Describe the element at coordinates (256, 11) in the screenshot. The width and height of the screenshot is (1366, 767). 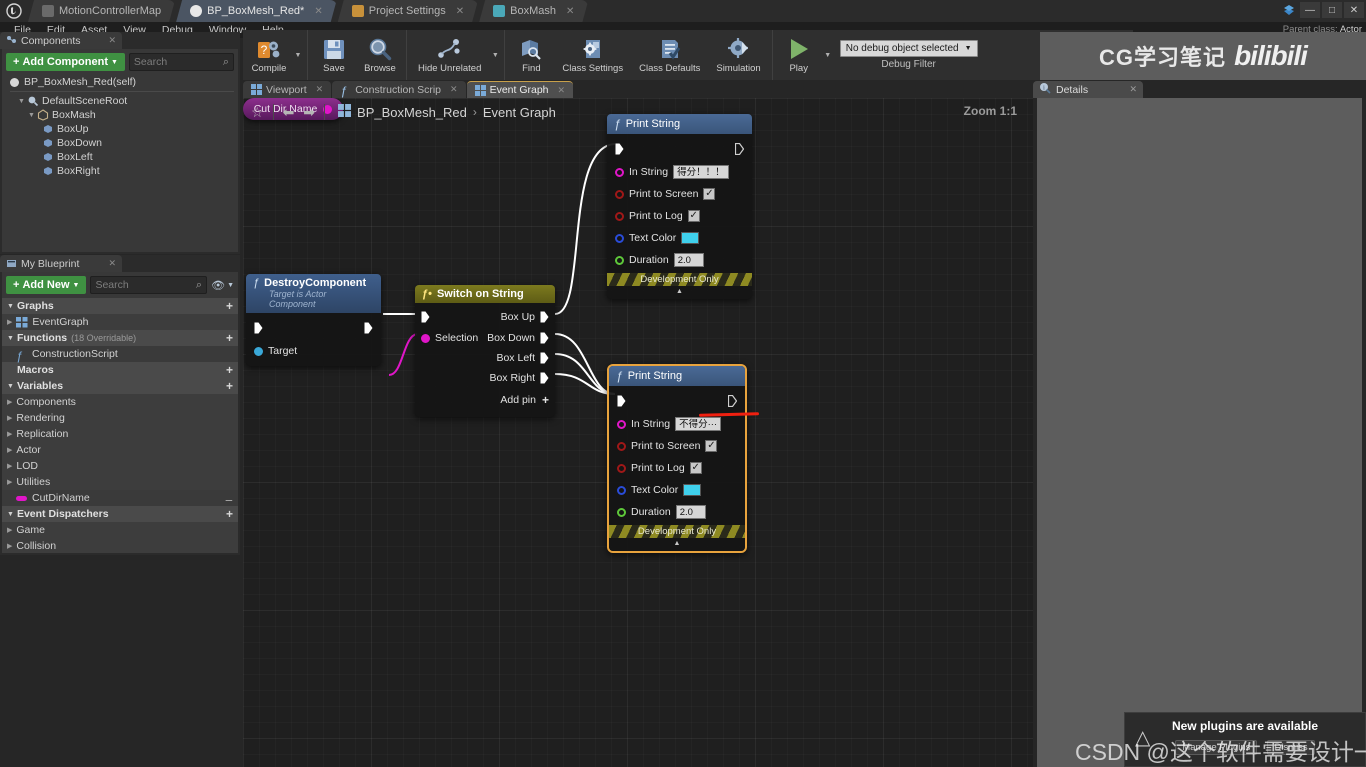
I see `window-tab-bp-boxmesh-red: BP_BoxMesh_Red* ✕` at that location.